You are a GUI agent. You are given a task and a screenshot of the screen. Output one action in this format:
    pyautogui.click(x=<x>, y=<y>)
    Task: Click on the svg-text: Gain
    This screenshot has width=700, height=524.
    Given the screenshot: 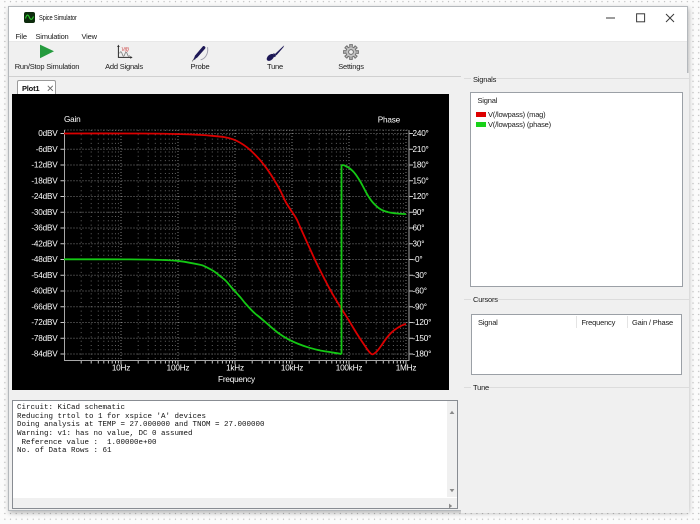 What is the action you would take?
    pyautogui.click(x=72, y=119)
    